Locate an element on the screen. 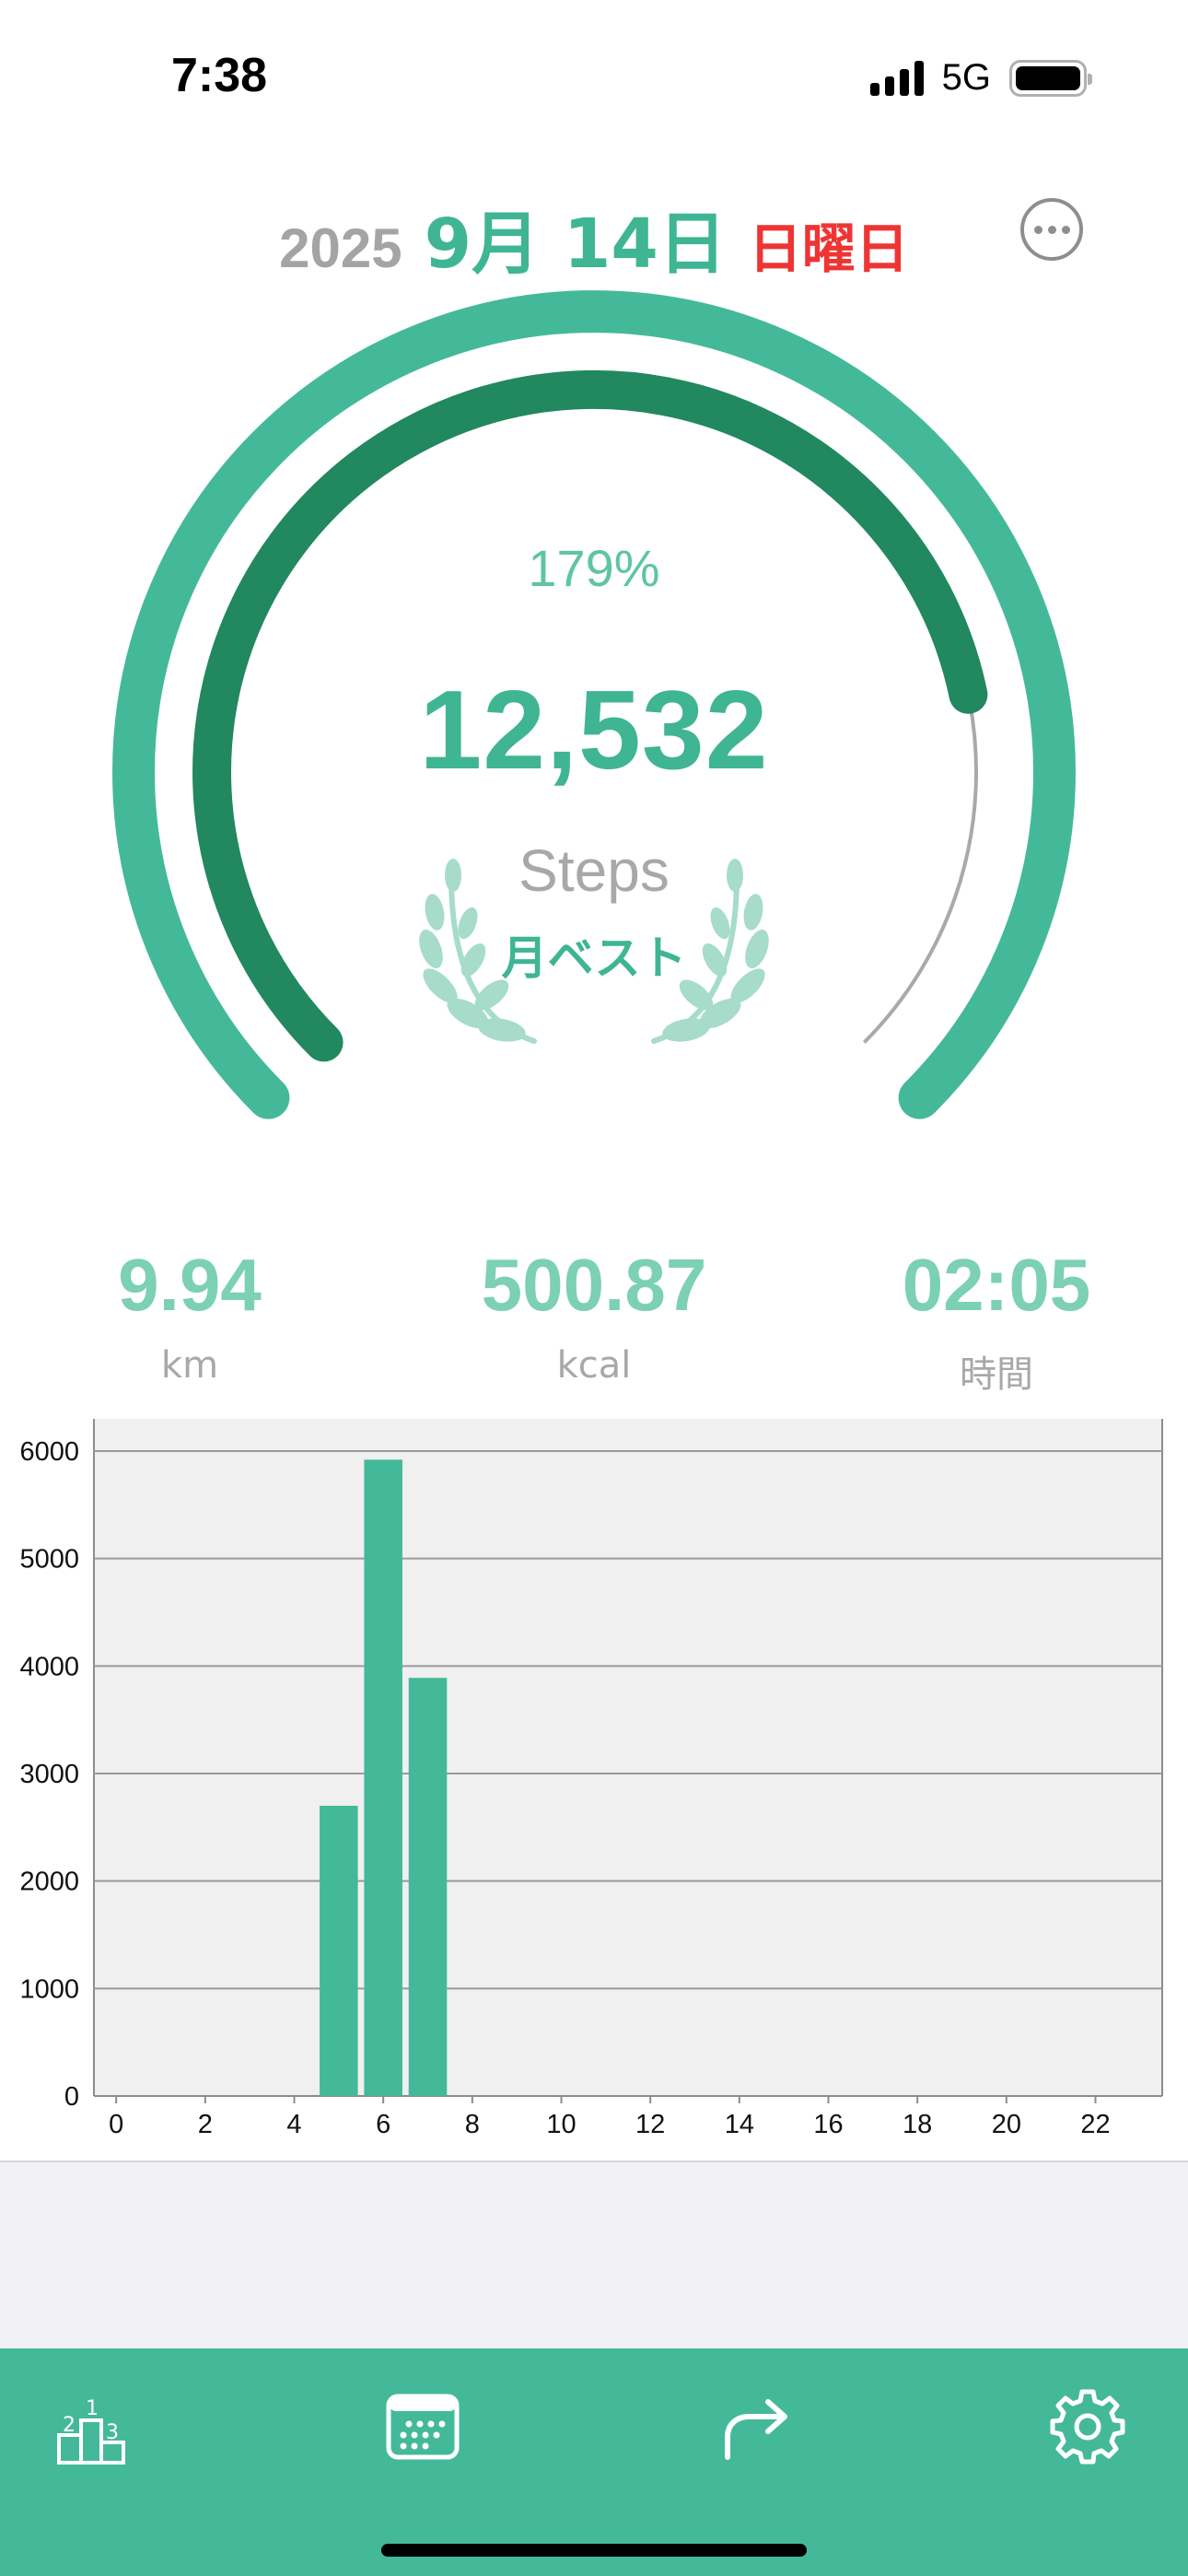 This screenshot has width=1188, height=2576. svg-text: 3 is located at coordinates (112, 2432).